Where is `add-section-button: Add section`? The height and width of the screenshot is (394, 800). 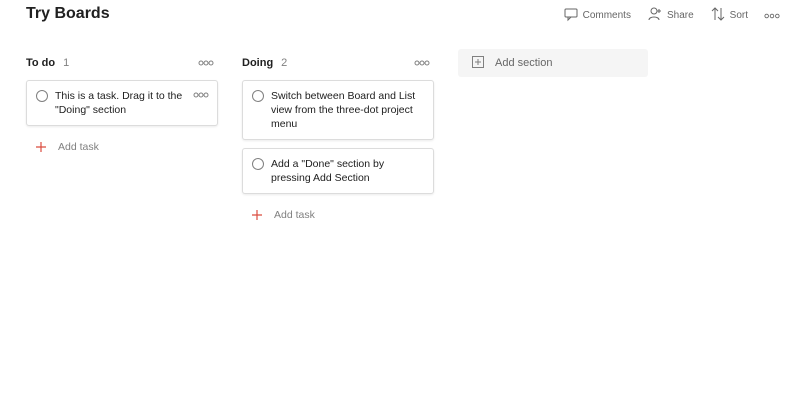
add-section-button: Add section is located at coordinates (553, 63).